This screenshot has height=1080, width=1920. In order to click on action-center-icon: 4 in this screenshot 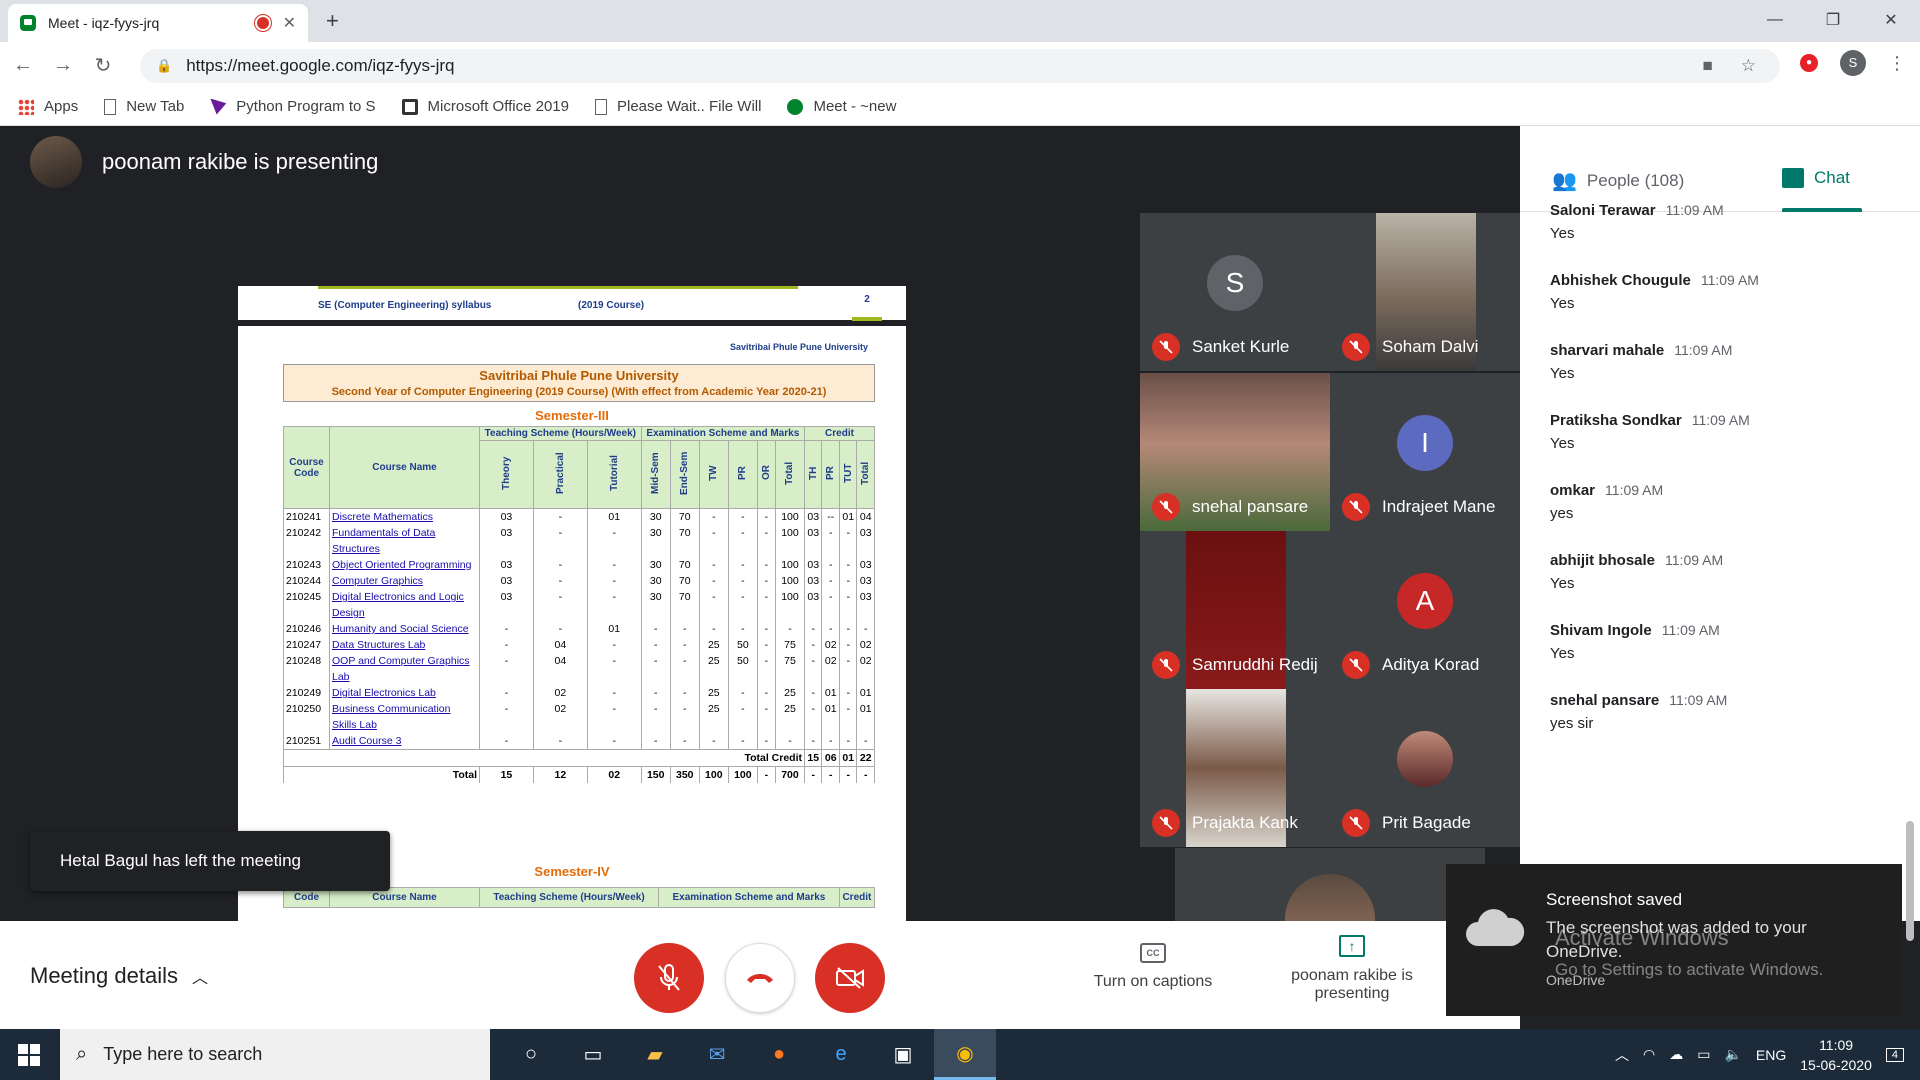, I will do `click(1894, 1054)`.